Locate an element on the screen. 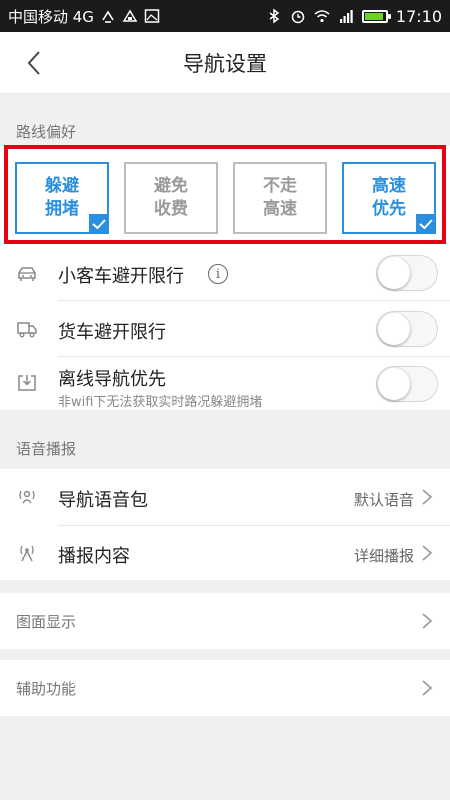 The width and height of the screenshot is (450, 800). row-title-assist-functions: 辅助功能 is located at coordinates (46, 689).